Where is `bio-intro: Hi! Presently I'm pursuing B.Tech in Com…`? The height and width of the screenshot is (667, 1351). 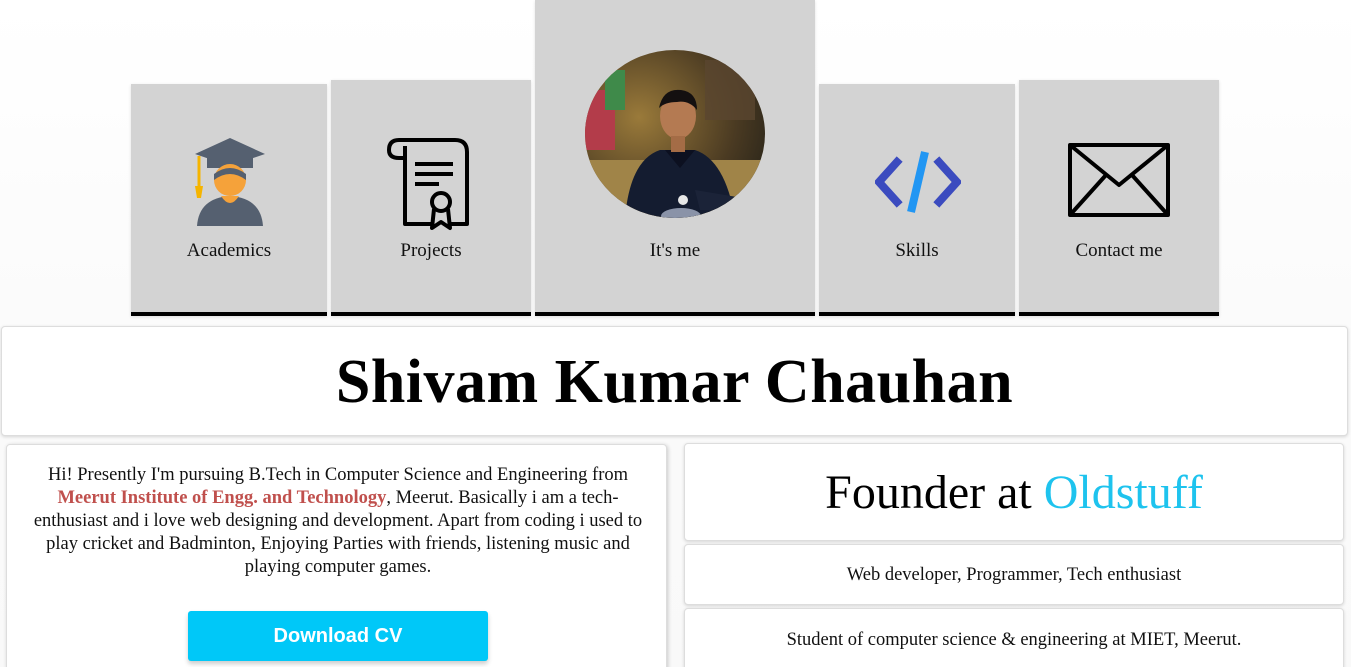 bio-intro: Hi! Presently I'm pursuing B.Tech in Com… is located at coordinates (338, 475).